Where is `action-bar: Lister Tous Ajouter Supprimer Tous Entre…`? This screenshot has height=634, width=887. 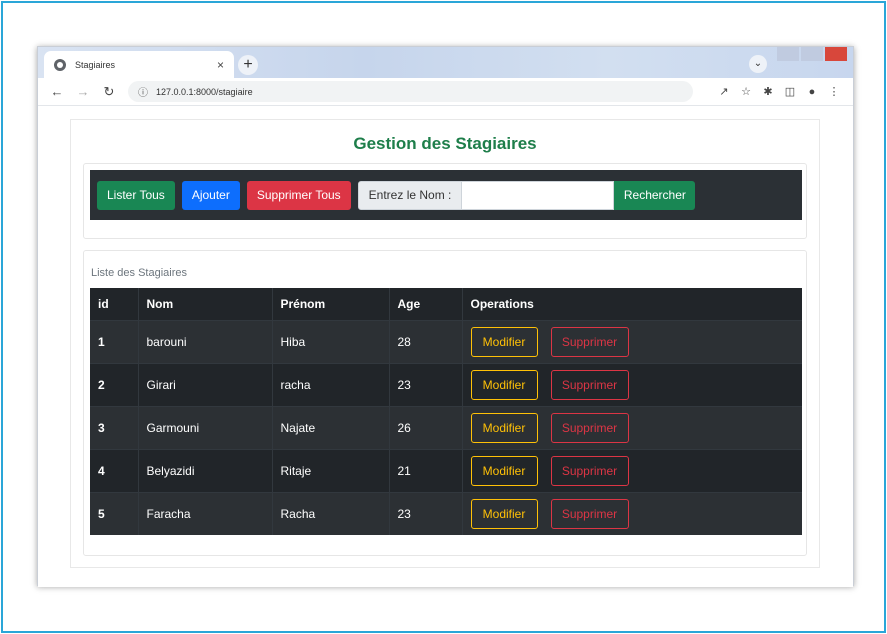
action-bar: Lister Tous Ajouter Supprimer Tous Entre… is located at coordinates (446, 195).